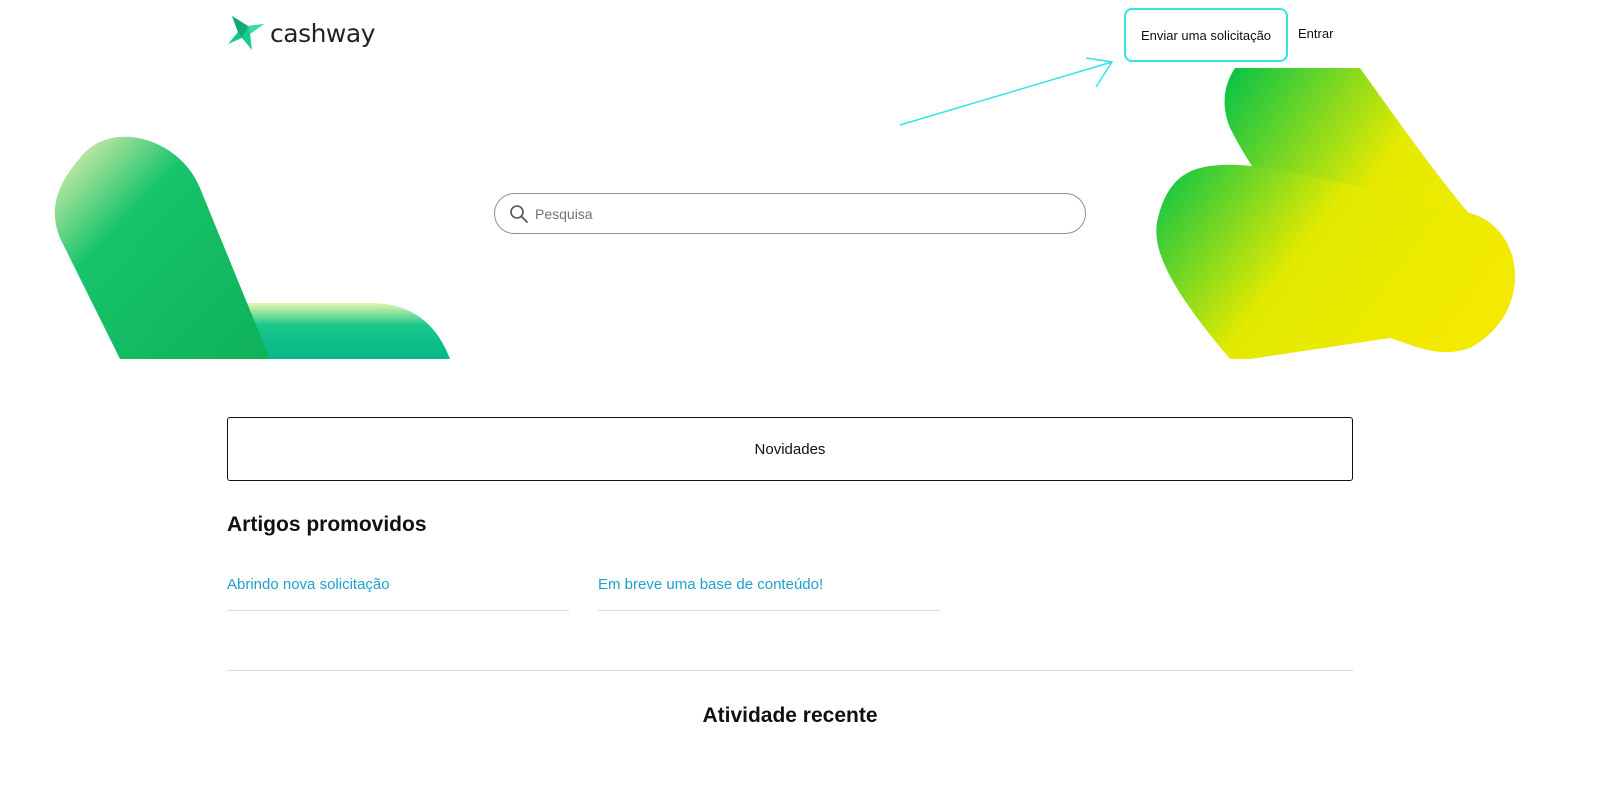 This screenshot has height=792, width=1616. What do you see at coordinates (1315, 33) in the screenshot?
I see `sign-in-link: Entrar` at bounding box center [1315, 33].